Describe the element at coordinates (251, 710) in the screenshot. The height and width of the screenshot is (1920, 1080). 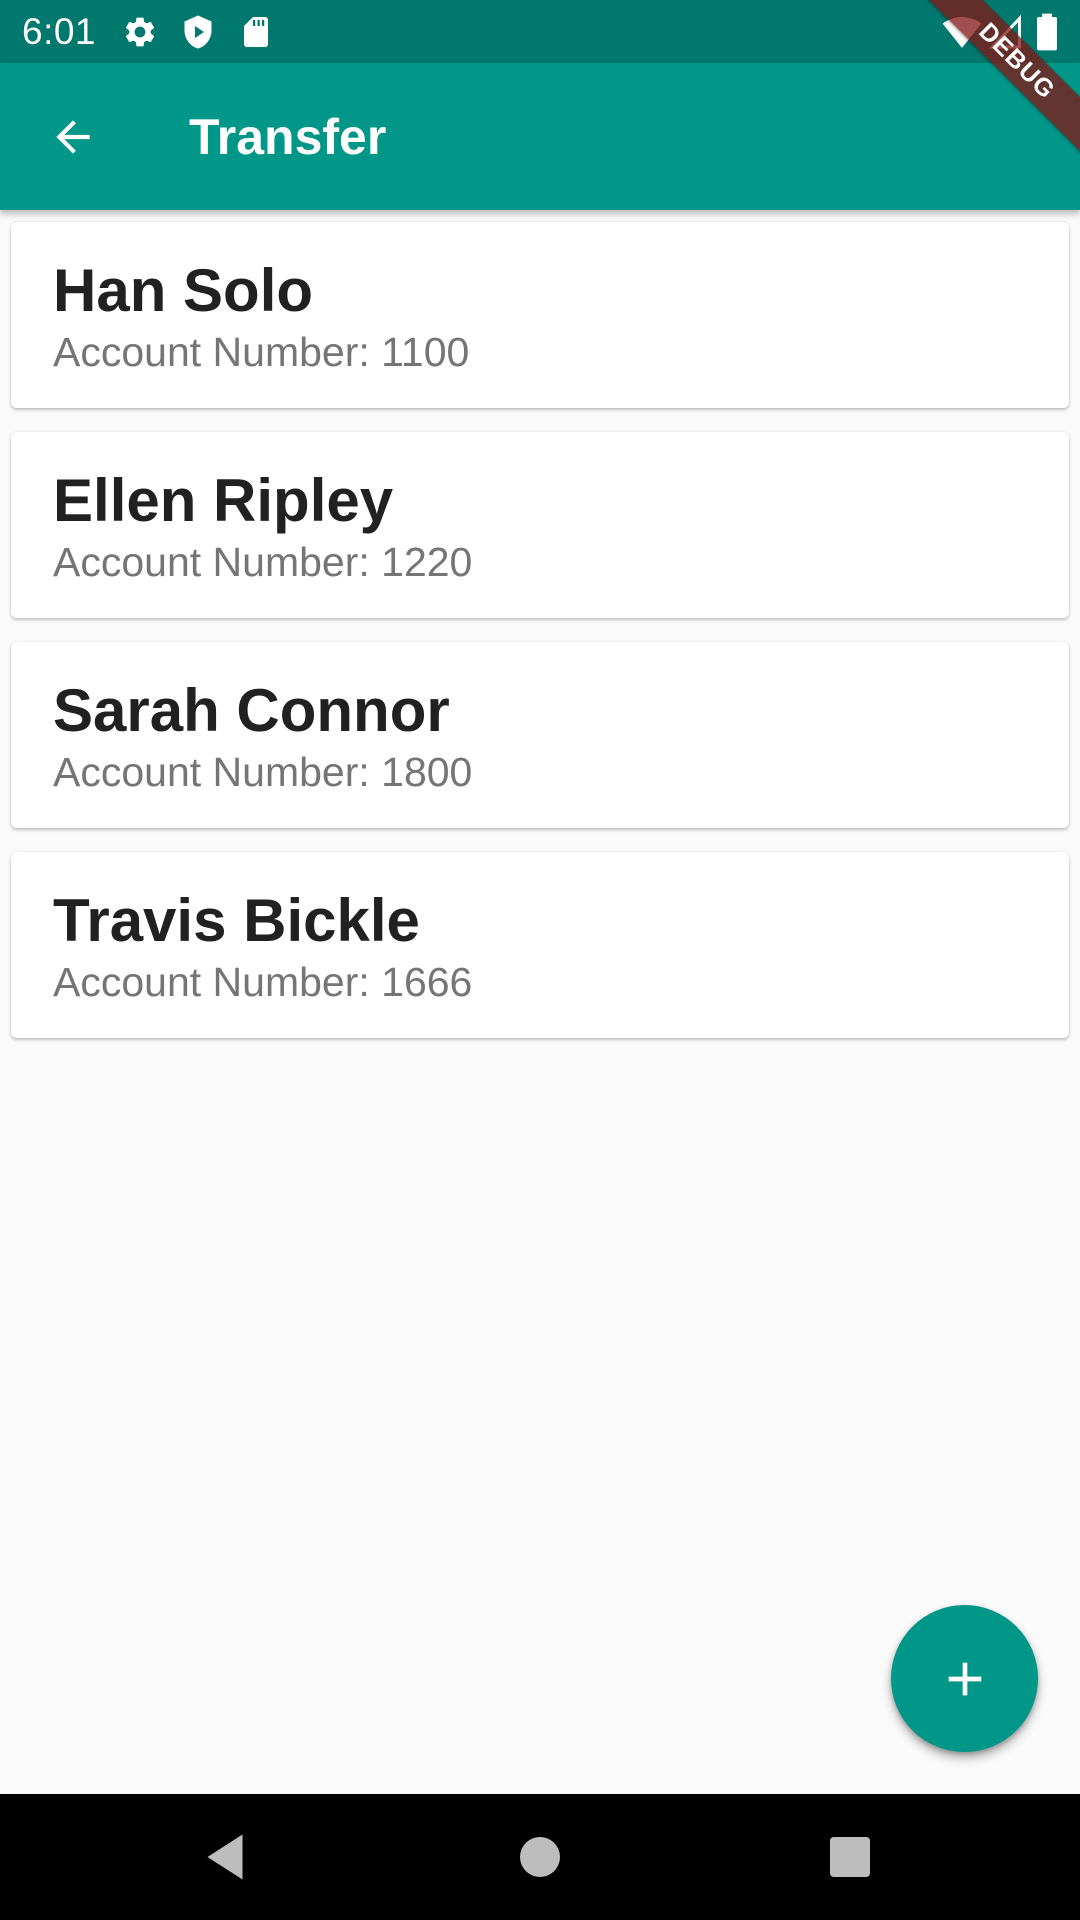
I see `contact-name: Sarah Connor` at that location.